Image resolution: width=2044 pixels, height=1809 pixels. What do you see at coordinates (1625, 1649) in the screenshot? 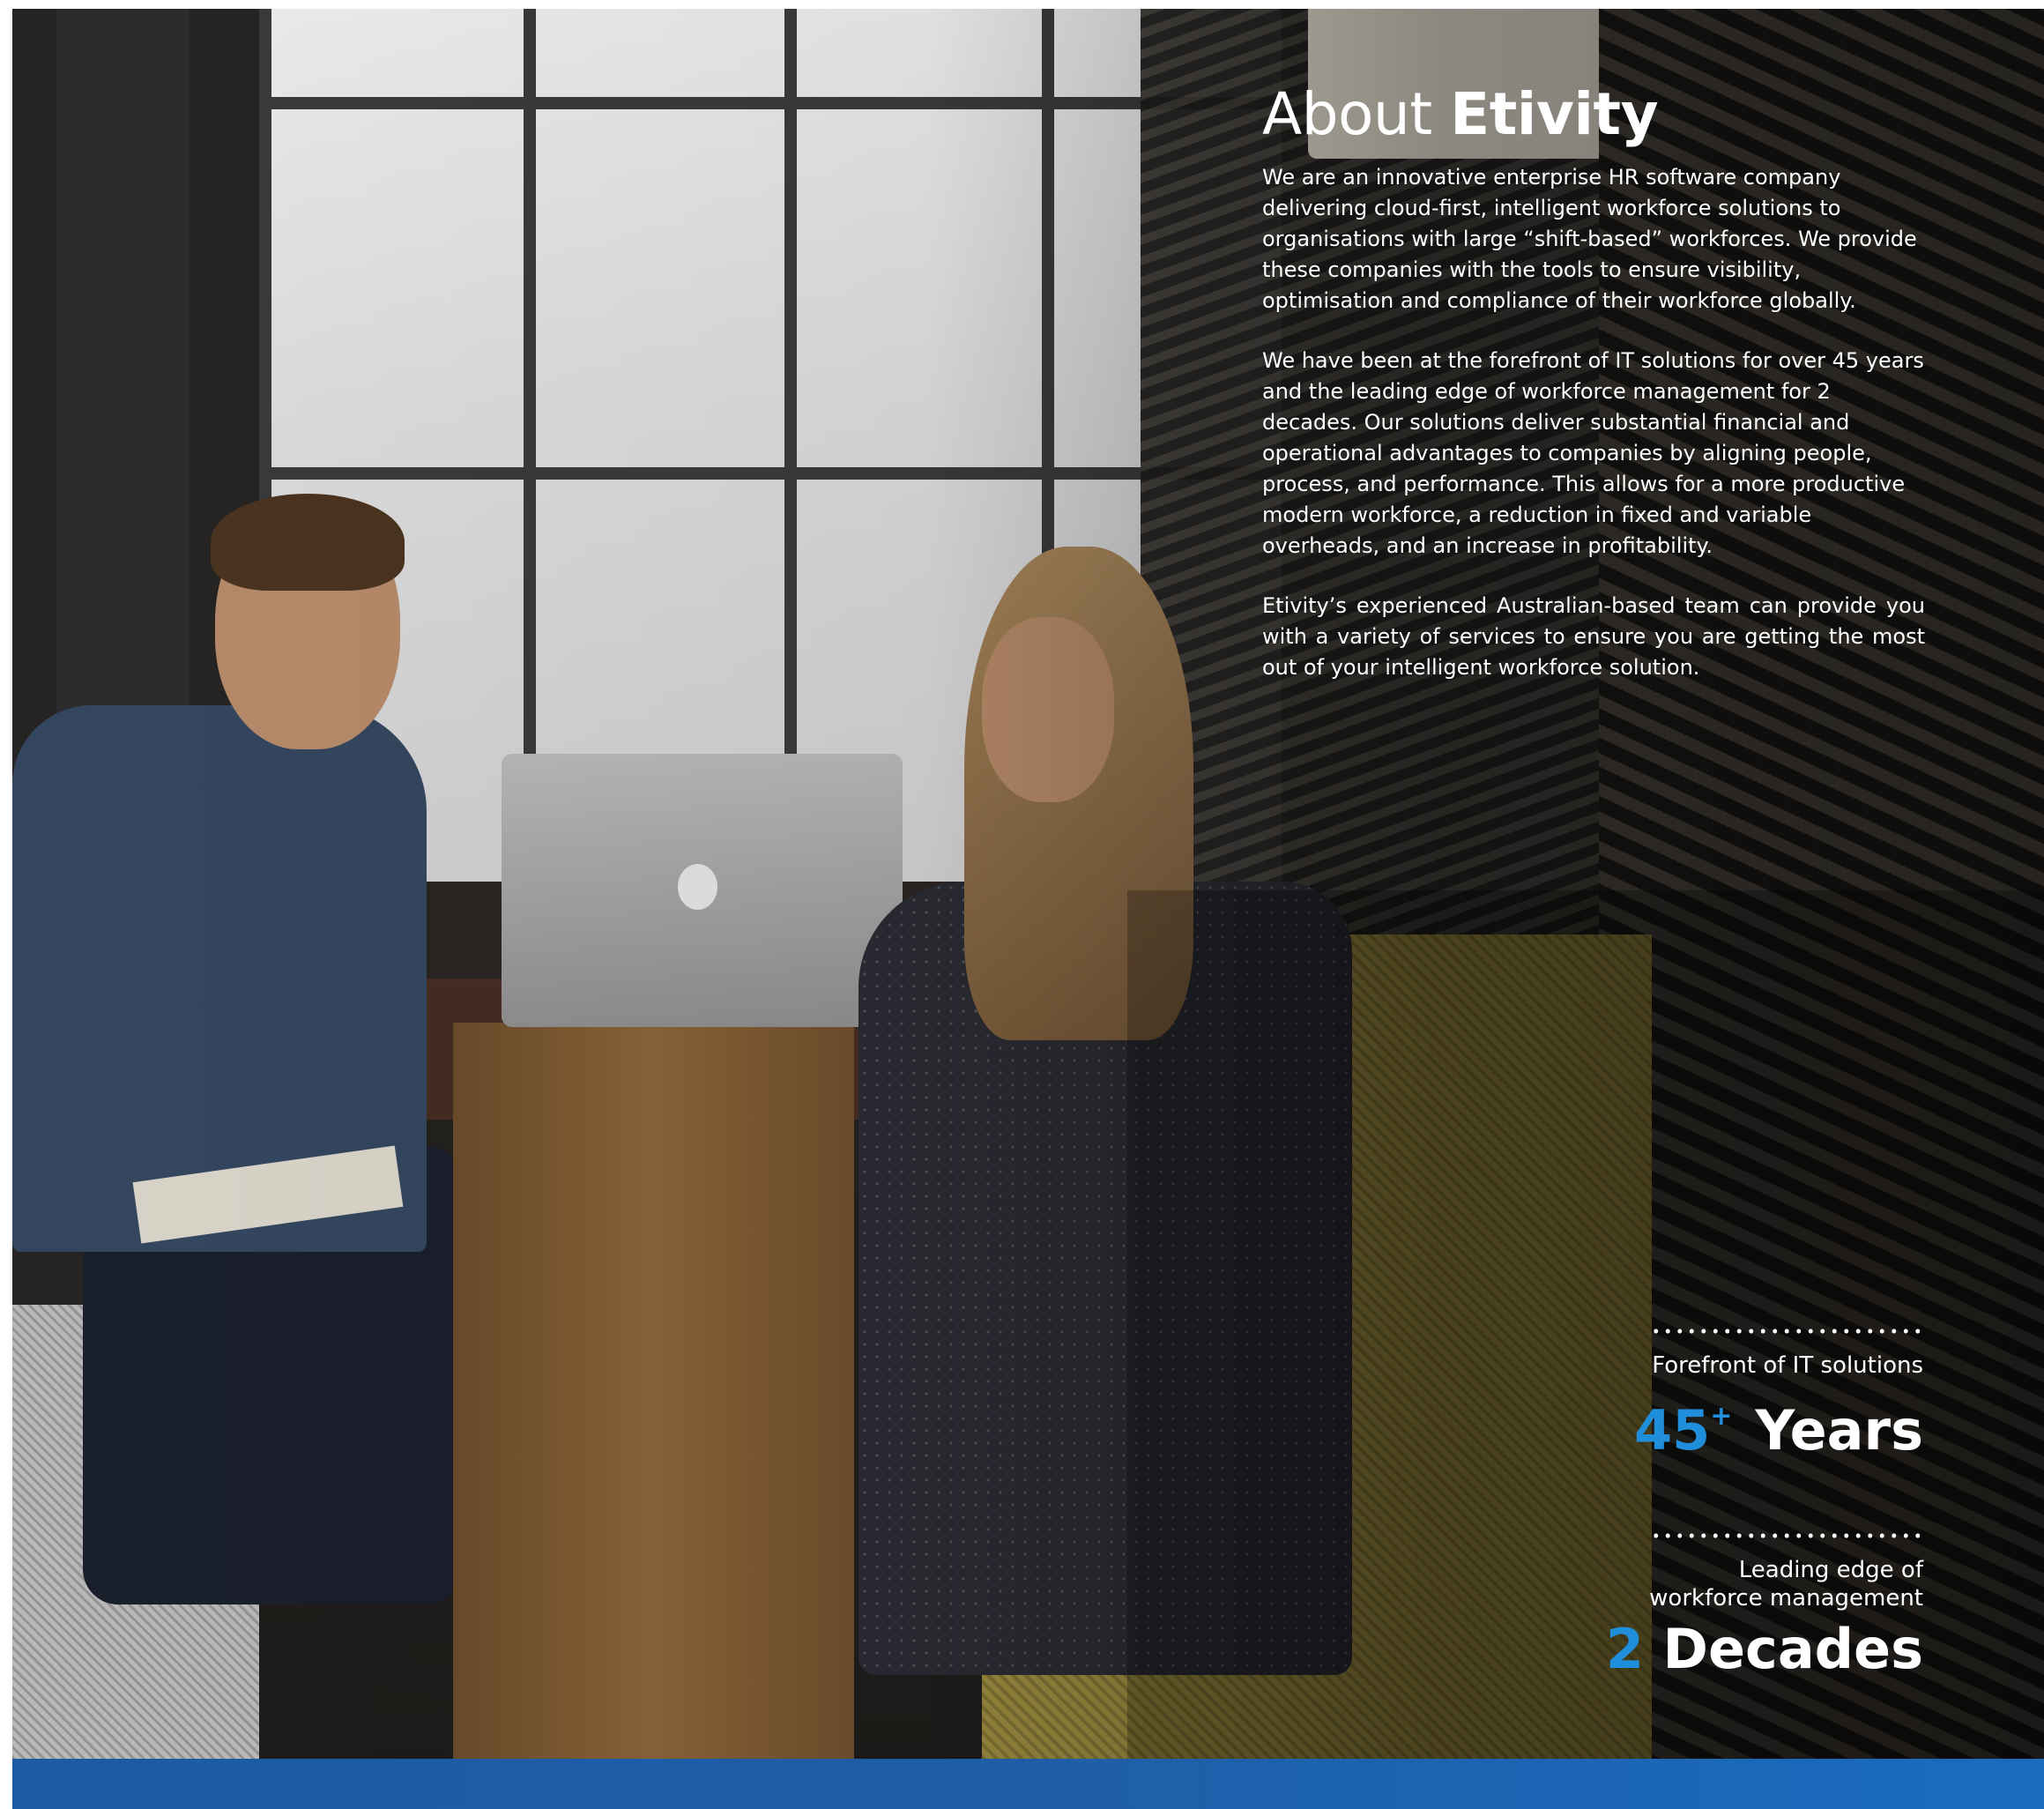
I see `stat-number: 2` at bounding box center [1625, 1649].